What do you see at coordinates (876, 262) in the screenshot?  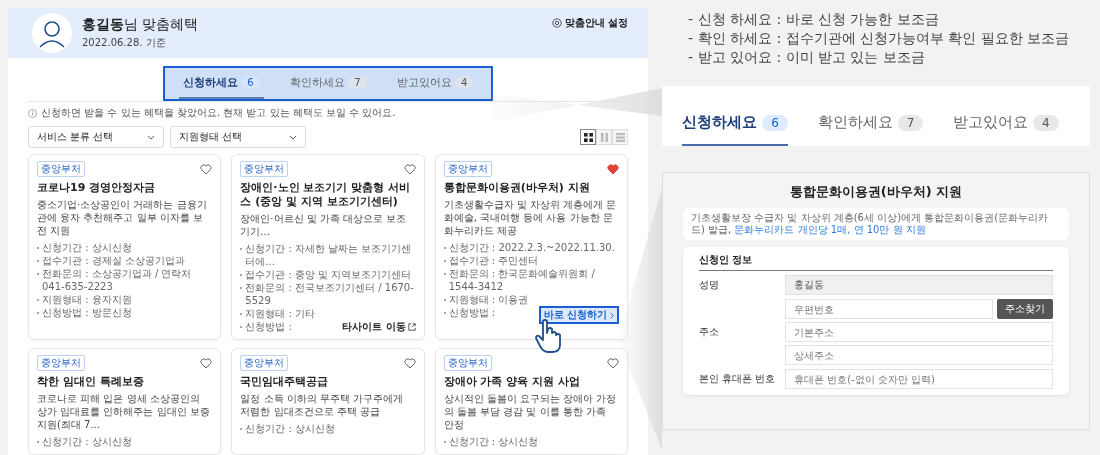 I see `section-title: 신청인 정보` at bounding box center [876, 262].